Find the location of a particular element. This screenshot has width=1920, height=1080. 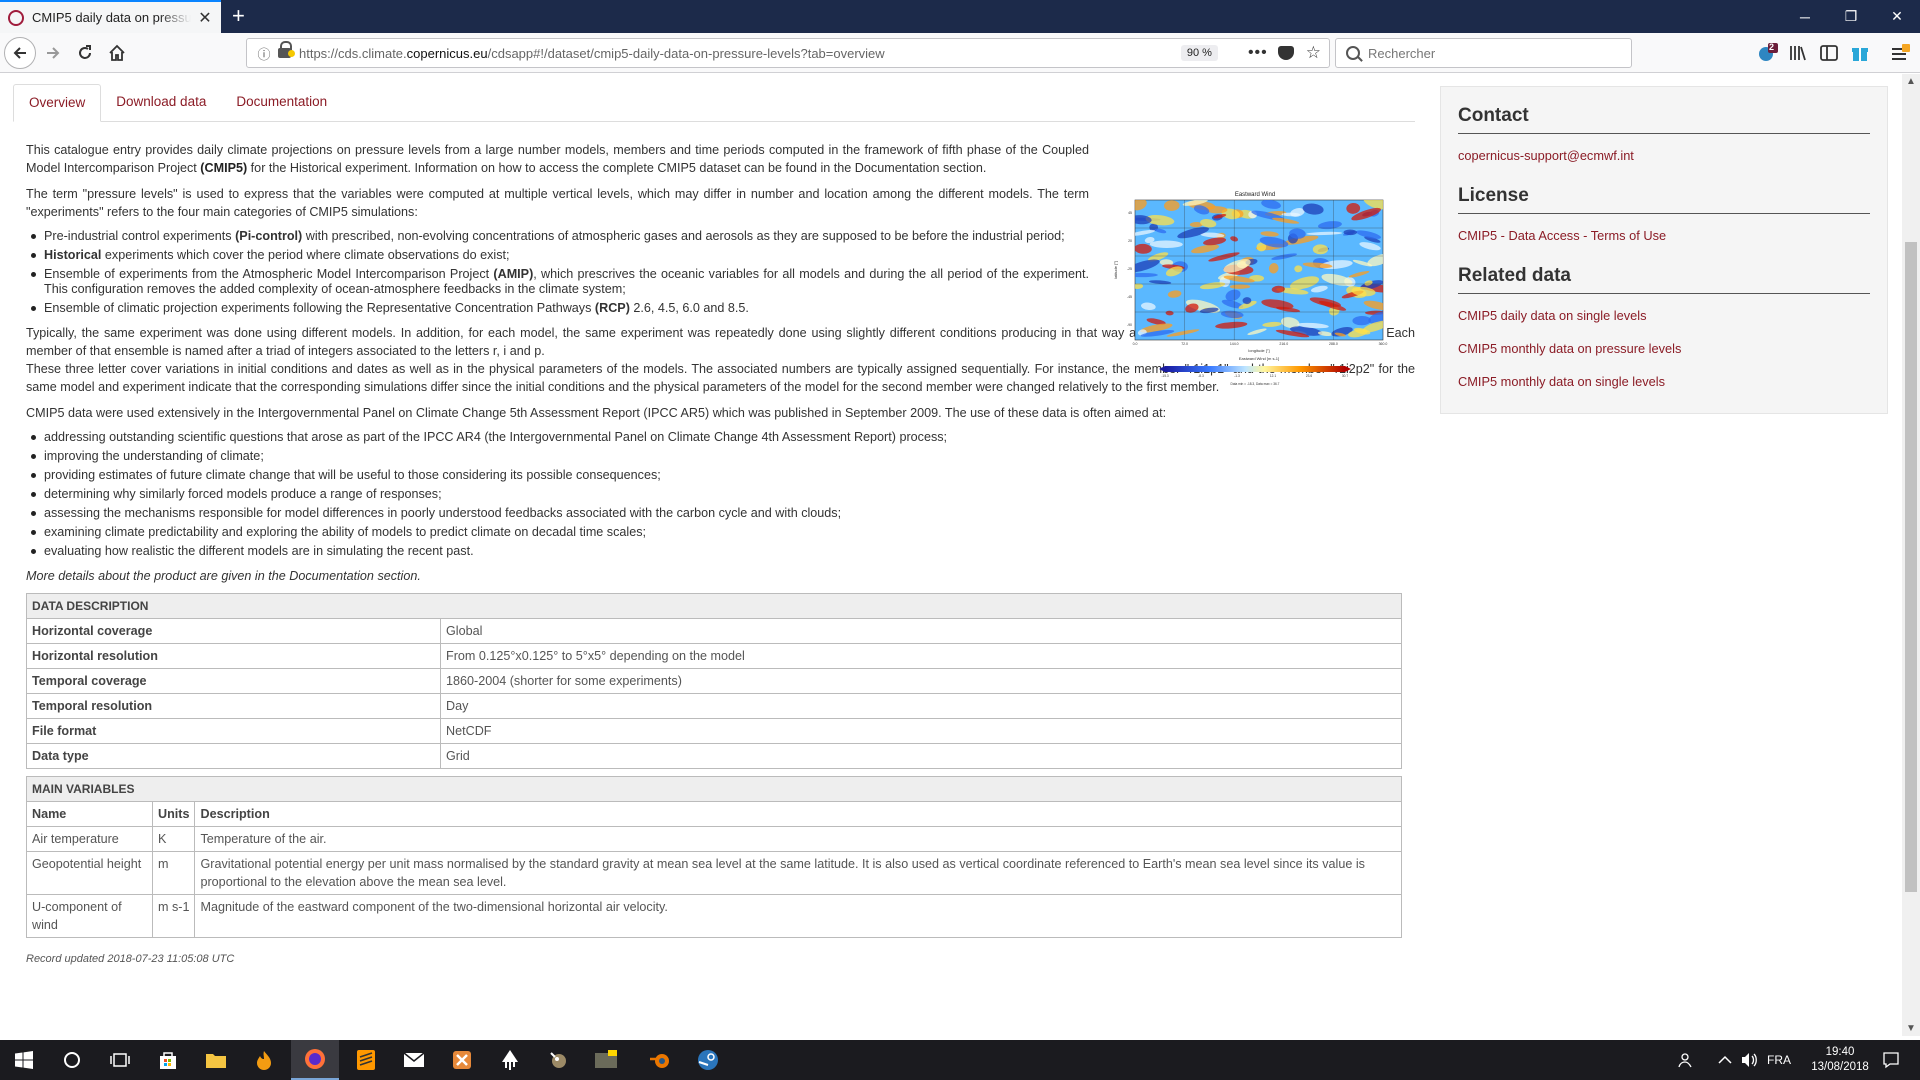

table-row: Air temperature K Temperature of the air. is located at coordinates (714, 839).